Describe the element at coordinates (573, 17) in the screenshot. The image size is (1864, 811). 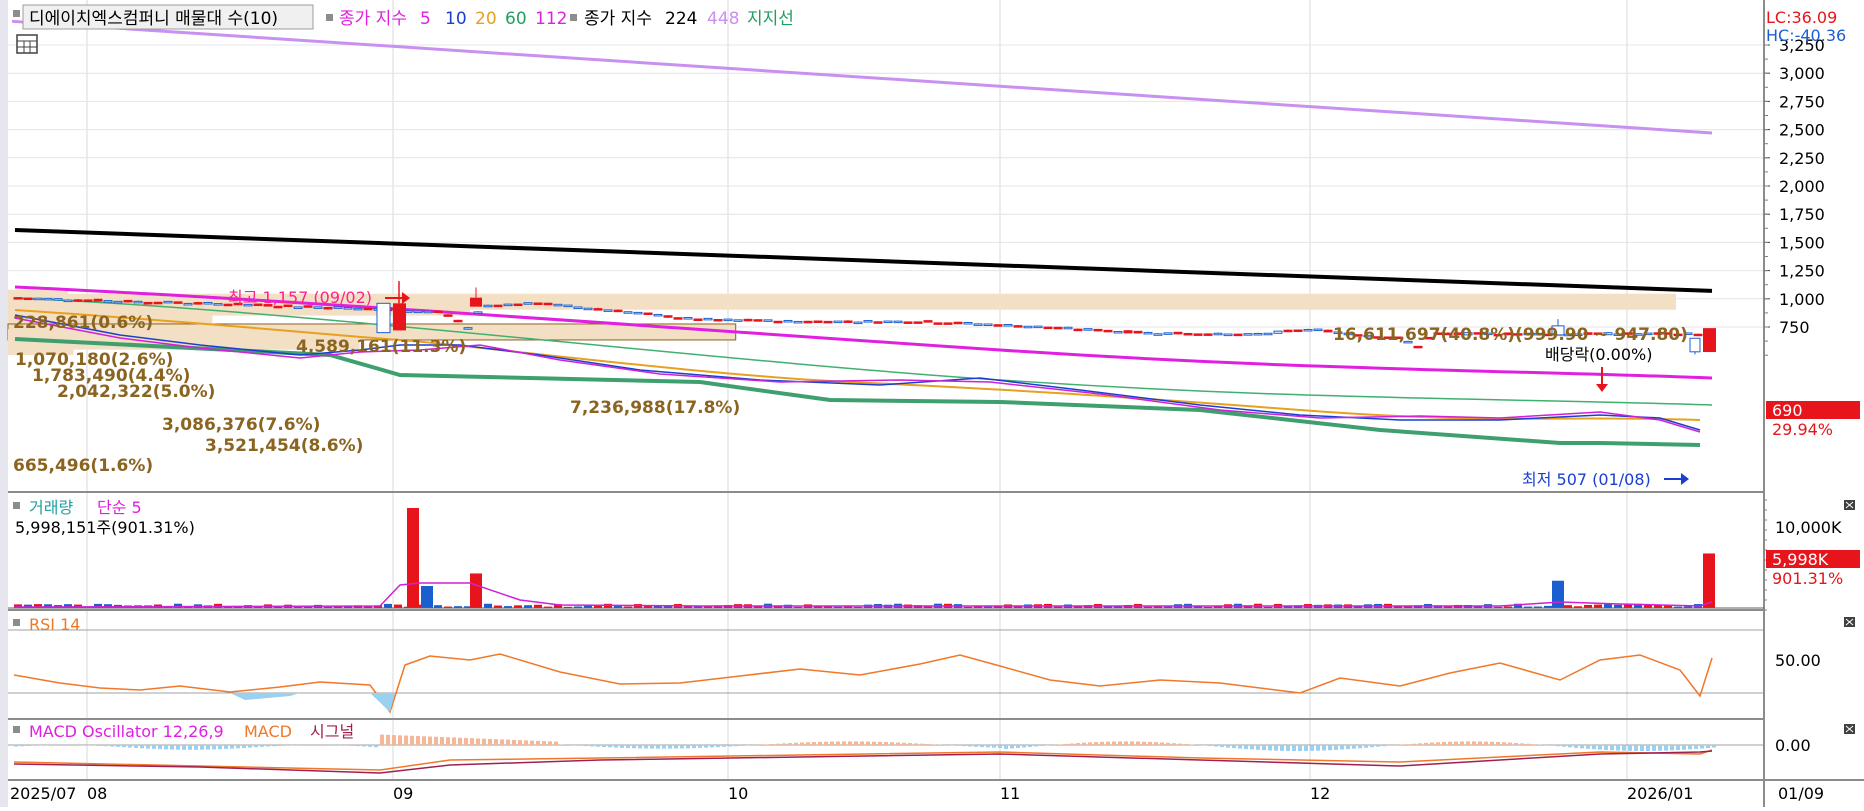
I see `legend-square-icon` at that location.